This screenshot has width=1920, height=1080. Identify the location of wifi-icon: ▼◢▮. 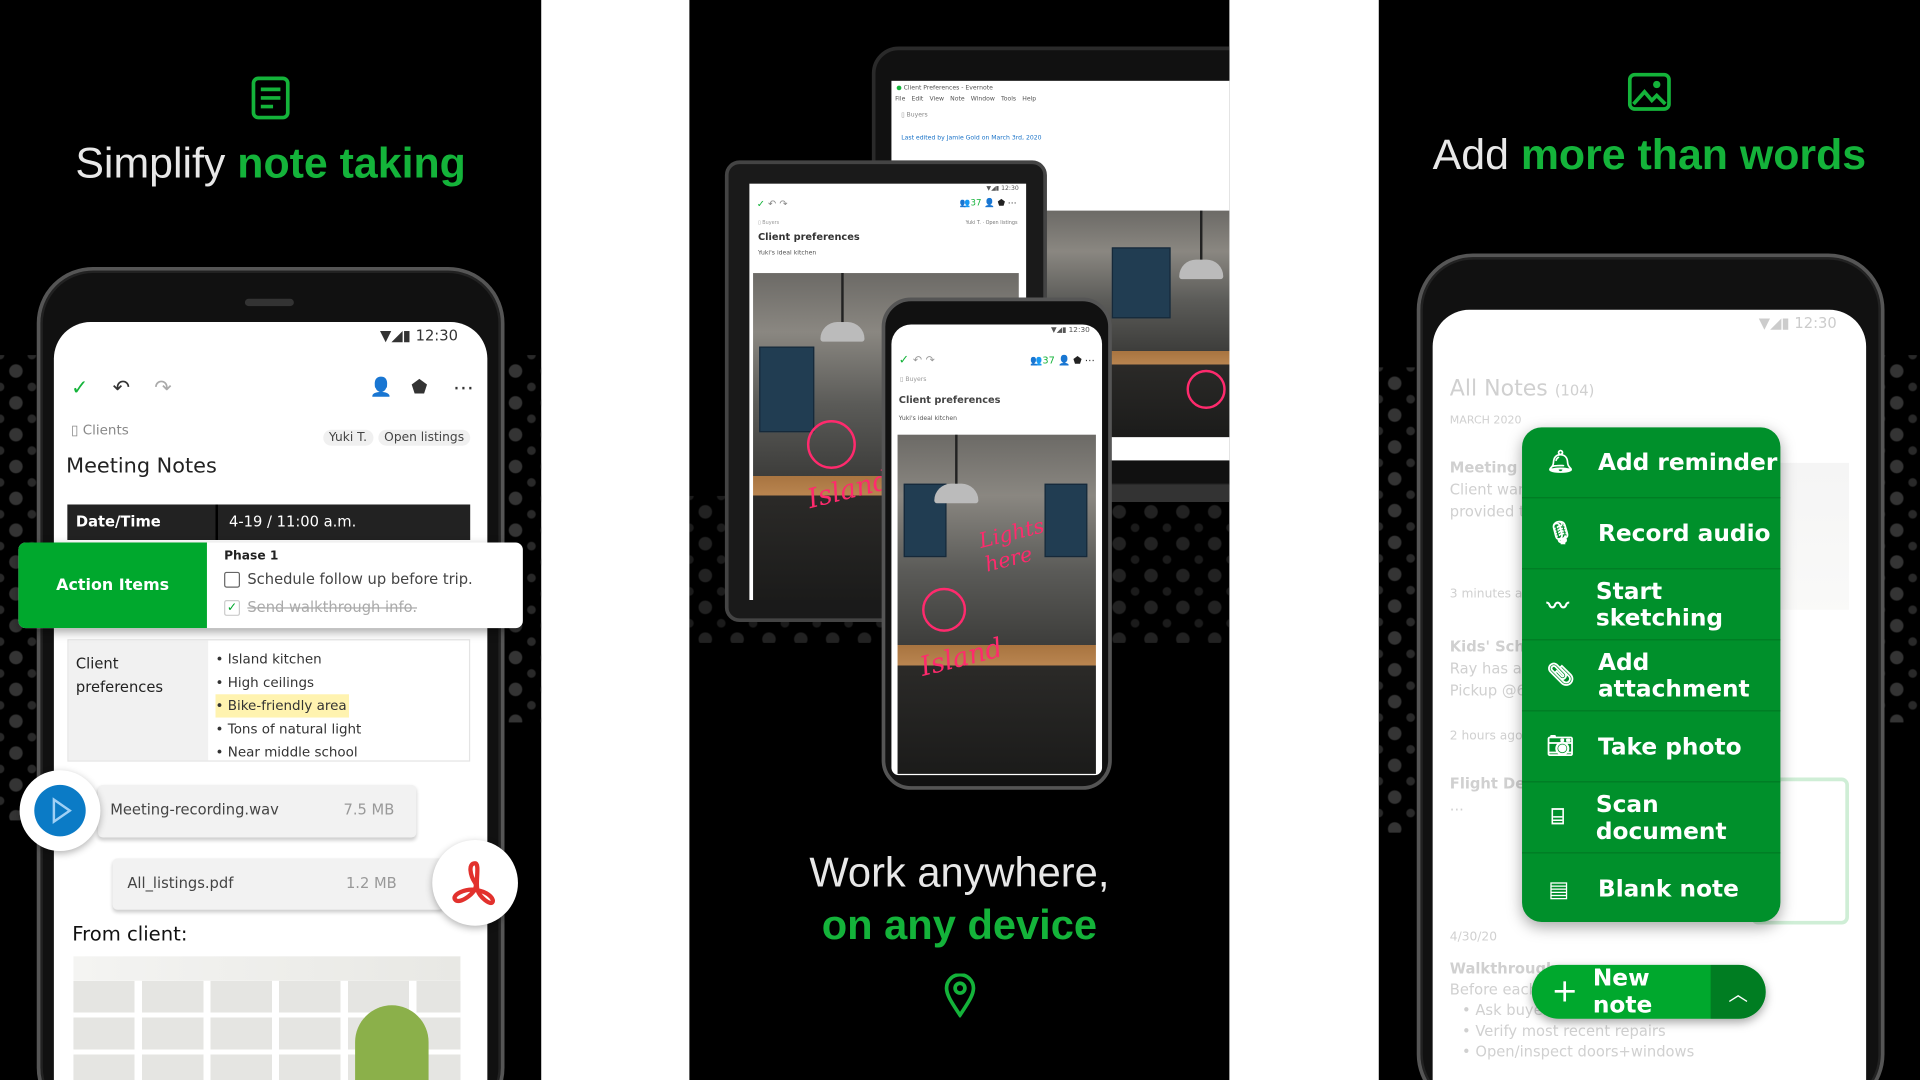
(395, 335).